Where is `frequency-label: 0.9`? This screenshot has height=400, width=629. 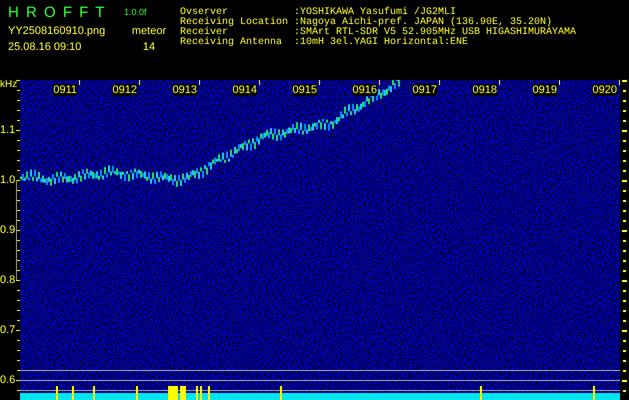 frequency-label: 0.9 is located at coordinates (8, 230).